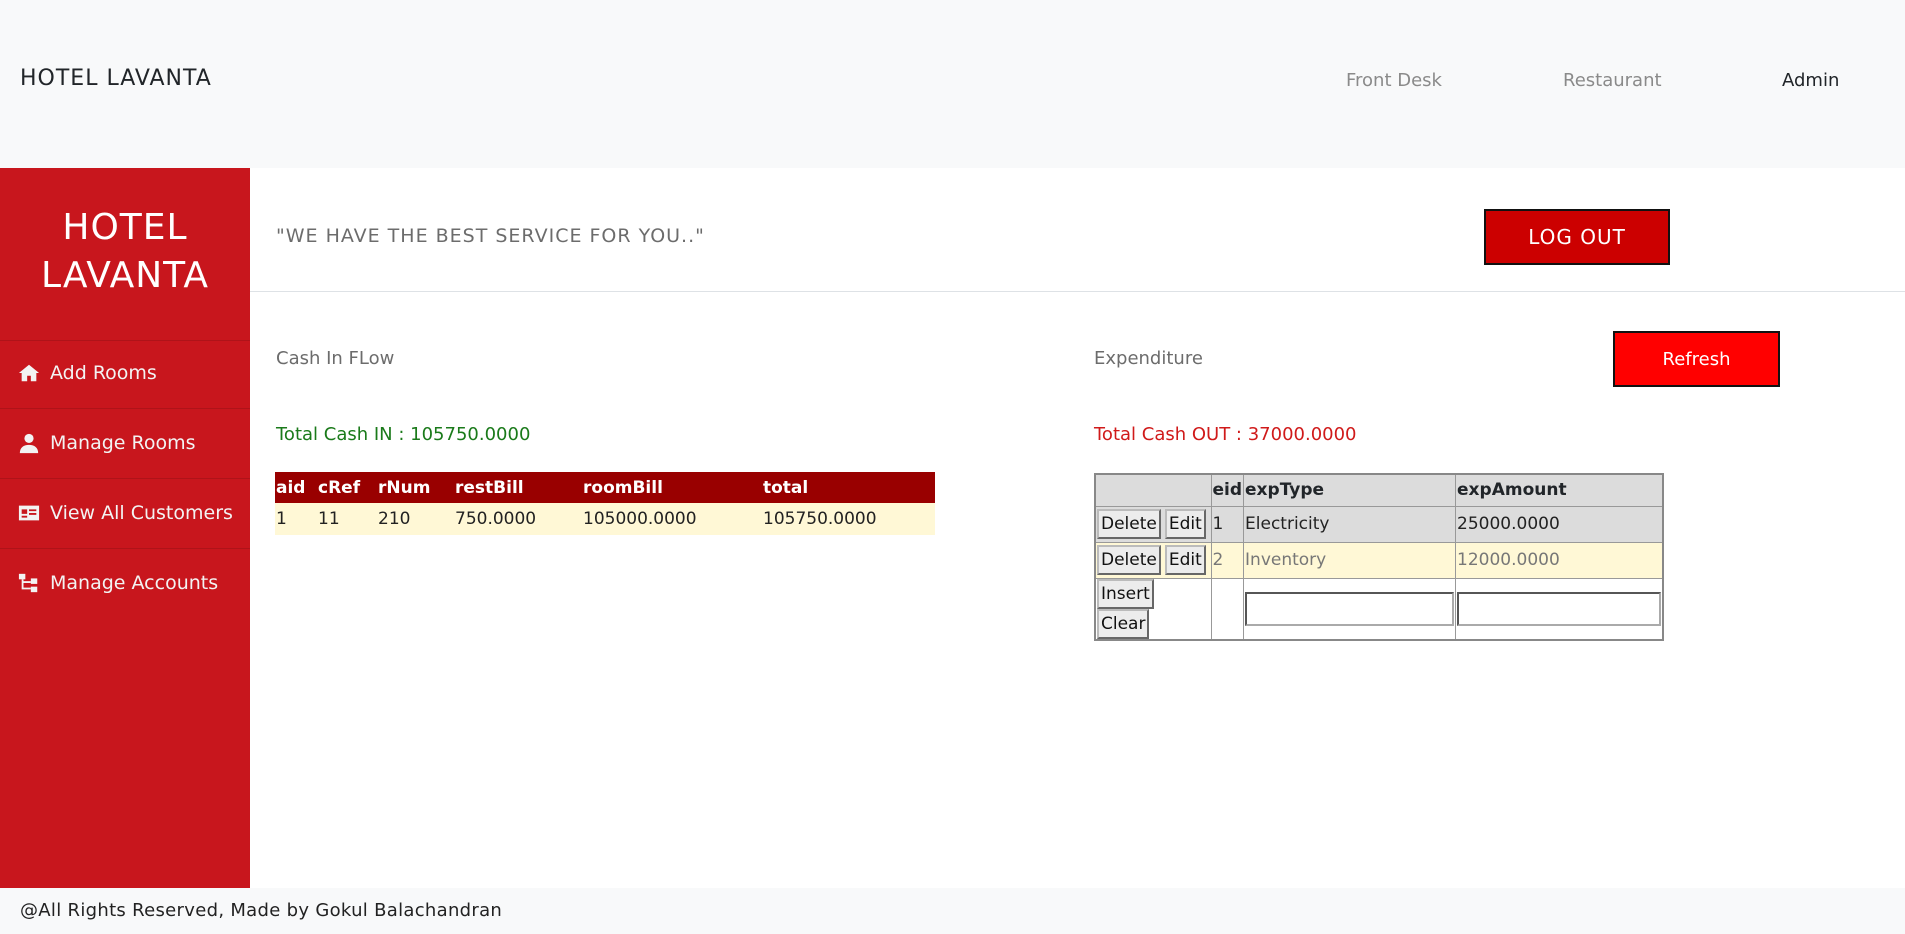 This screenshot has width=1905, height=934. What do you see at coordinates (1394, 80) in the screenshot?
I see `nav-link-front-desk: Front Desk` at bounding box center [1394, 80].